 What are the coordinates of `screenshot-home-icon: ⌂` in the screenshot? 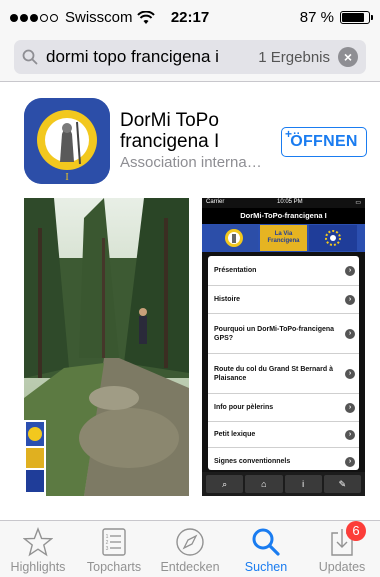 It's located at (264, 484).